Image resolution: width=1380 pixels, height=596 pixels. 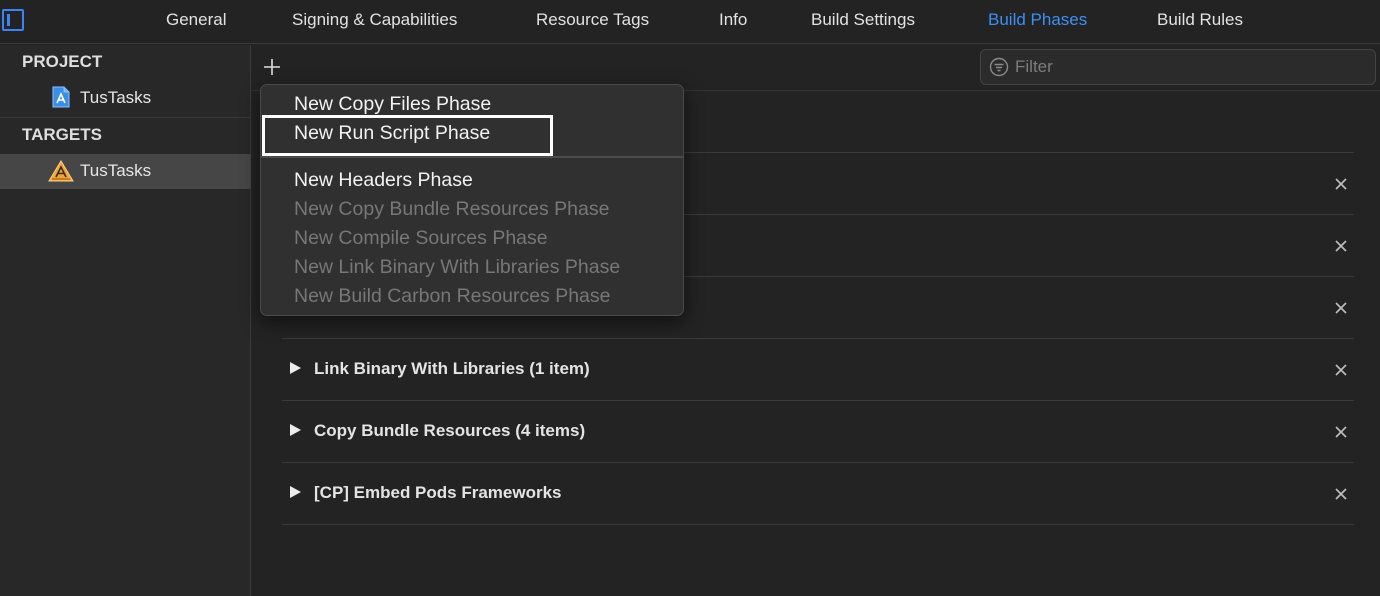 What do you see at coordinates (452, 369) in the screenshot?
I see `phase-title: Link Binary With Libraries (1 item)` at bounding box center [452, 369].